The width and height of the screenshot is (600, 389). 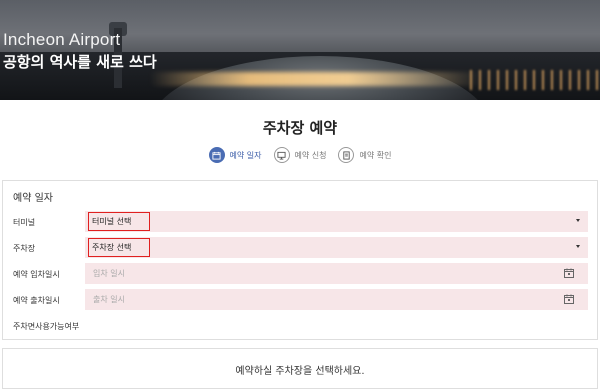 I want to click on parking-label: 주차장, so click(x=24, y=248).